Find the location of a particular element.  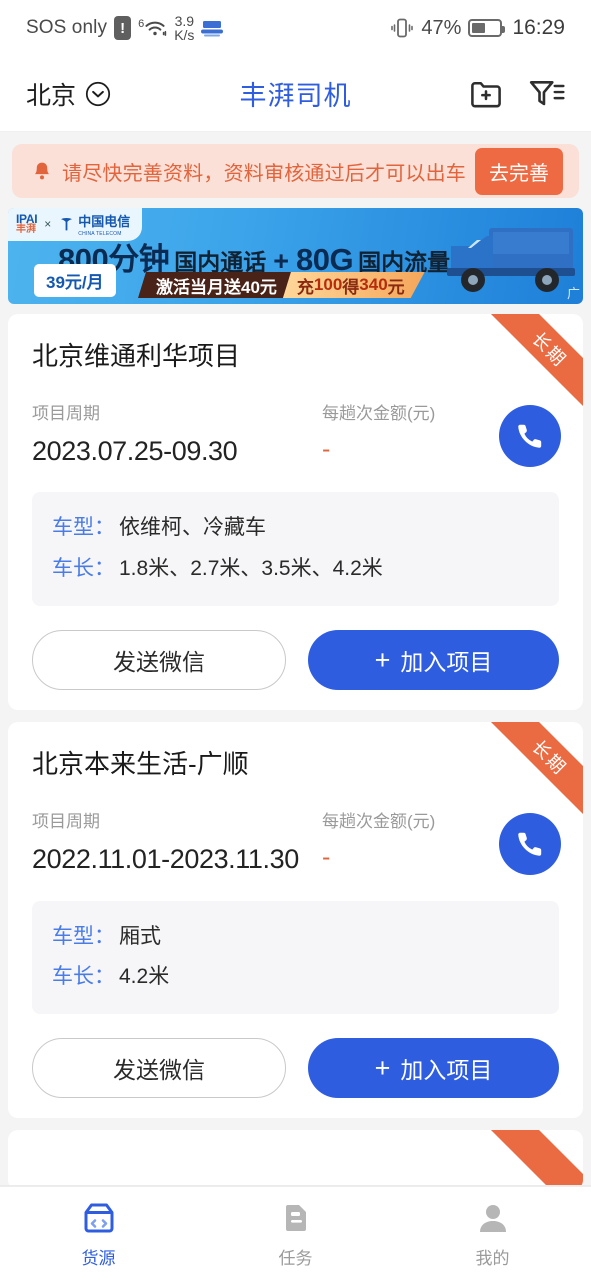

project-period: 项目周期 2022.11.01-2023.11.30 is located at coordinates (177, 842).